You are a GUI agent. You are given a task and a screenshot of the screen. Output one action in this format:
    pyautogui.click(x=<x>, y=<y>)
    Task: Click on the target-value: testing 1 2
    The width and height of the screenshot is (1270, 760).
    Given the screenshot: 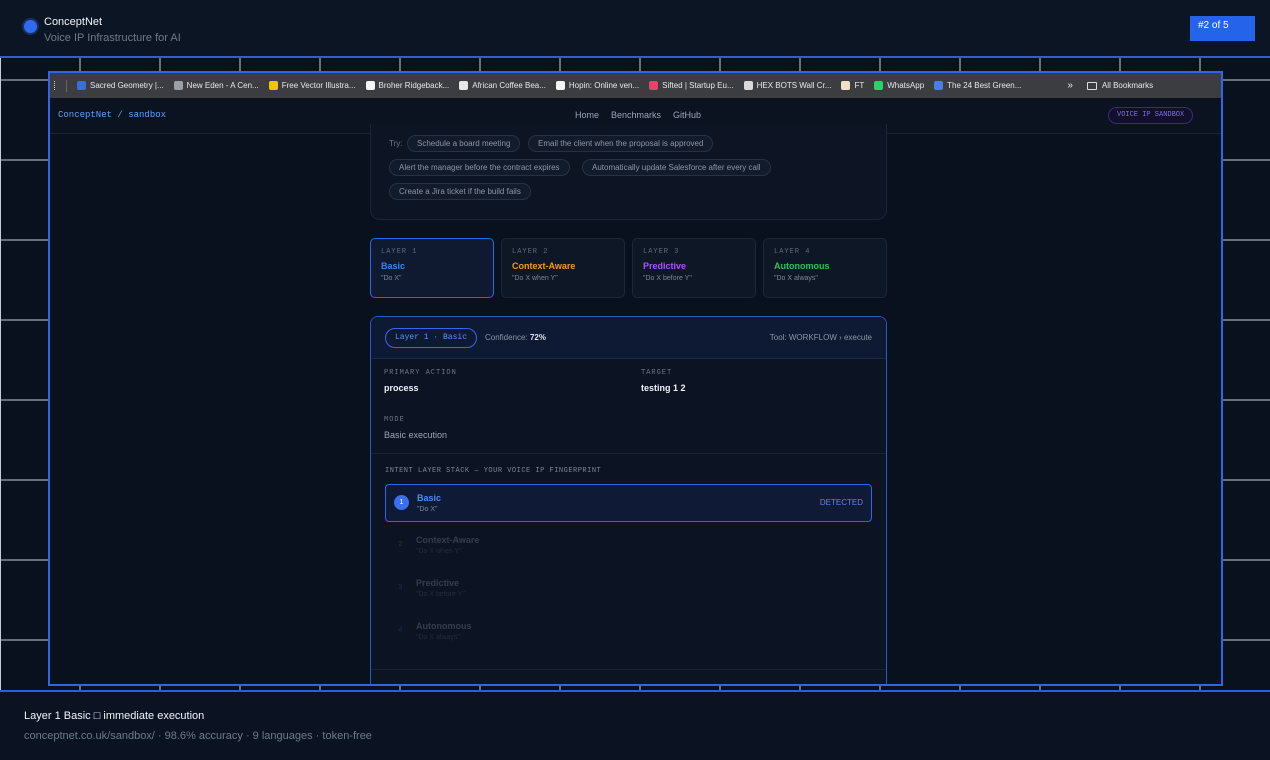 What is the action you would take?
    pyautogui.click(x=663, y=388)
    